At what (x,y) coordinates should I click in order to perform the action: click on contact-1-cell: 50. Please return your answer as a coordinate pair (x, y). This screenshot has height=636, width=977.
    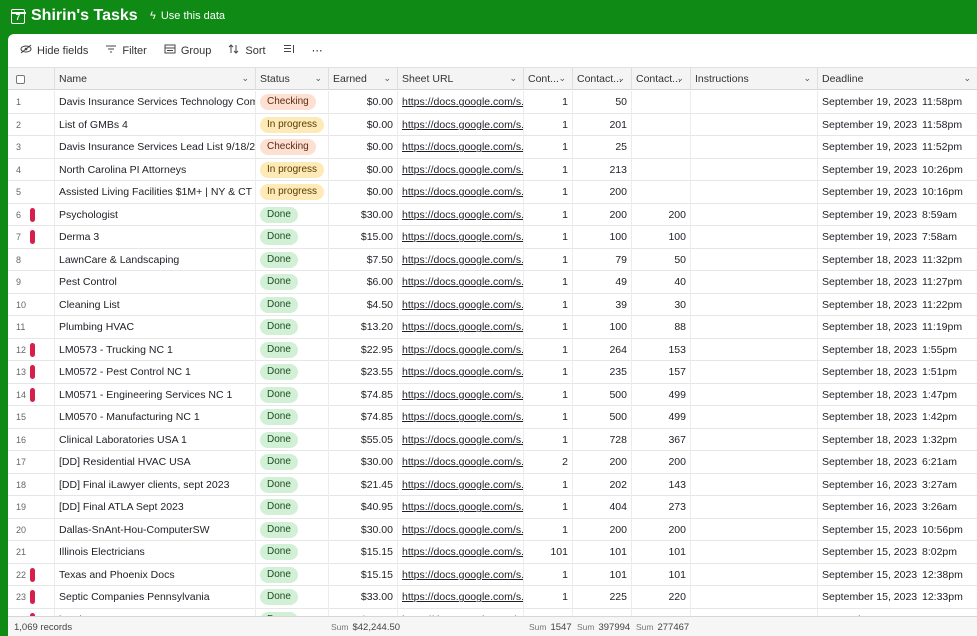
    Looking at the image, I should click on (602, 102).